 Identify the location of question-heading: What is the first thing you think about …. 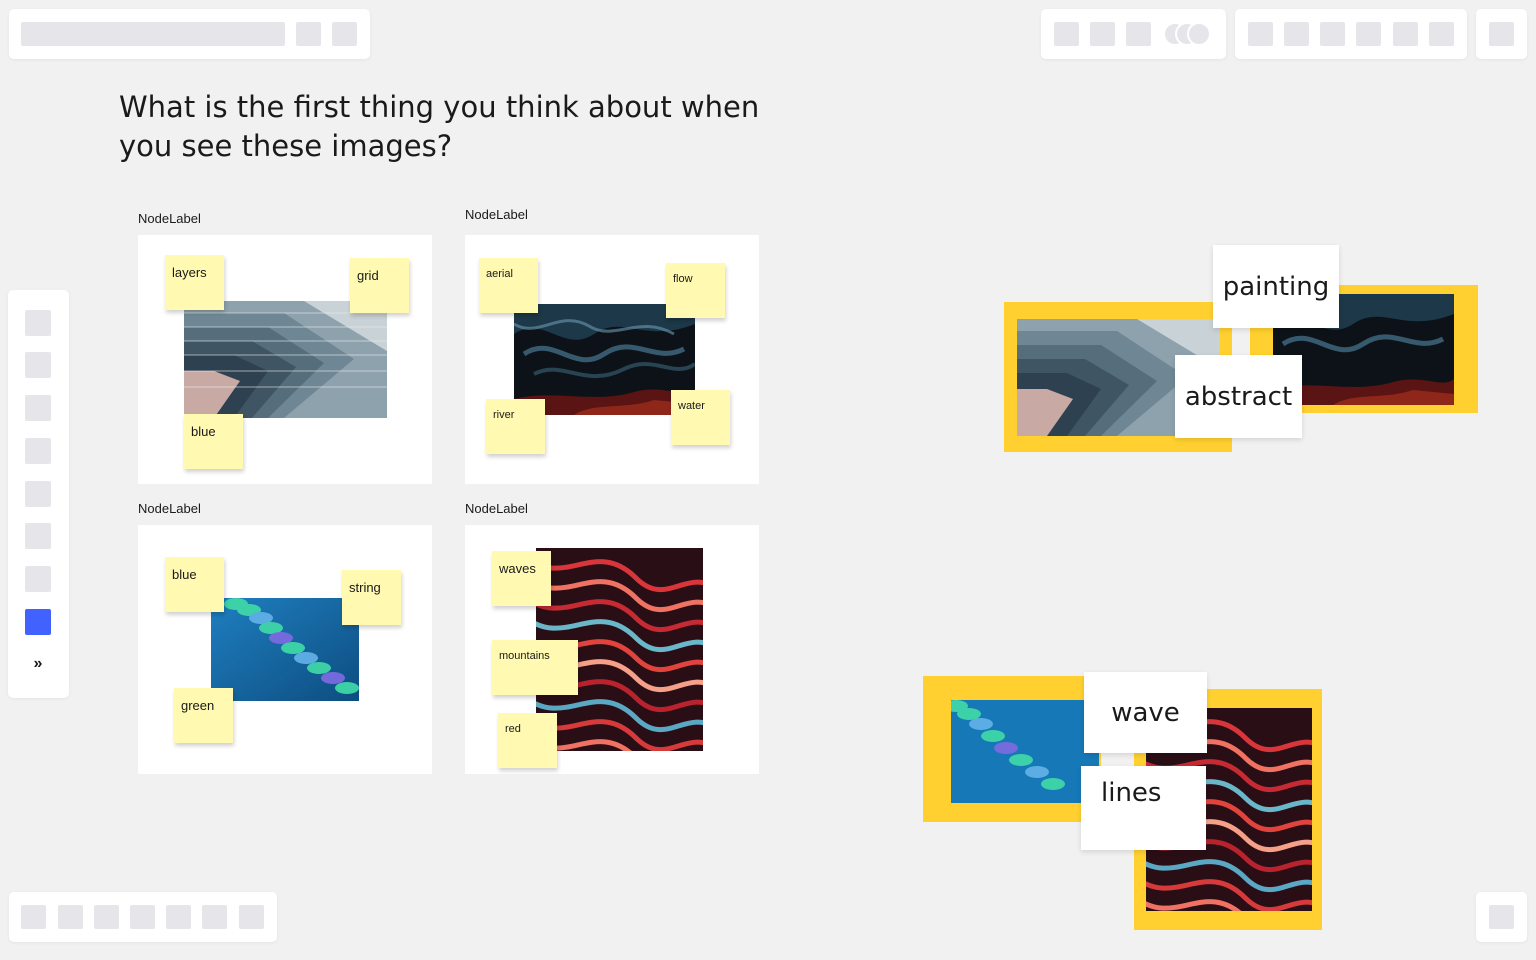
(439, 126).